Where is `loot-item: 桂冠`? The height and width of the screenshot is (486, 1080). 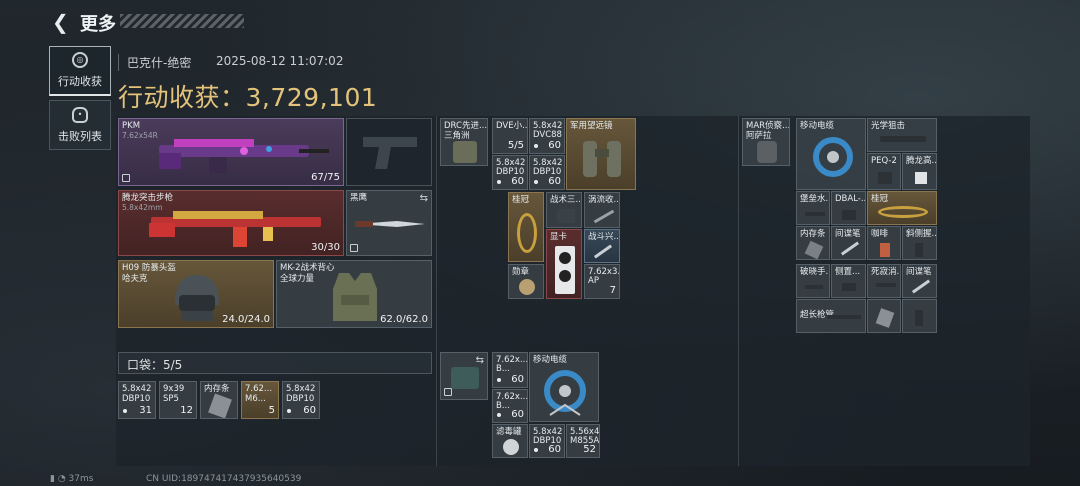
loot-item: 桂冠 is located at coordinates (526, 227).